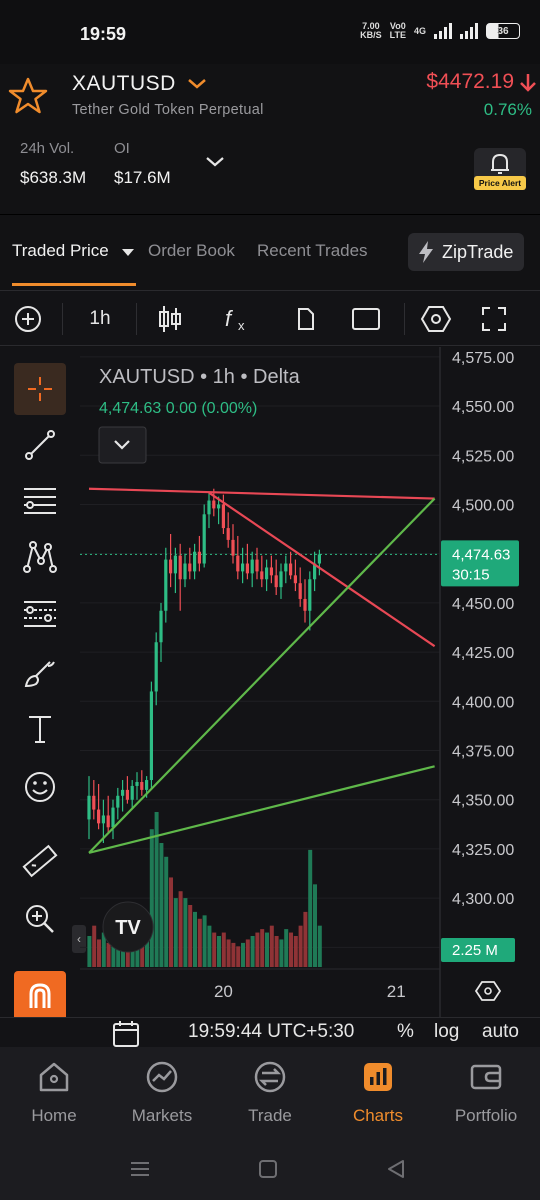 The image size is (540, 1200). I want to click on text-tool, so click(40, 729).